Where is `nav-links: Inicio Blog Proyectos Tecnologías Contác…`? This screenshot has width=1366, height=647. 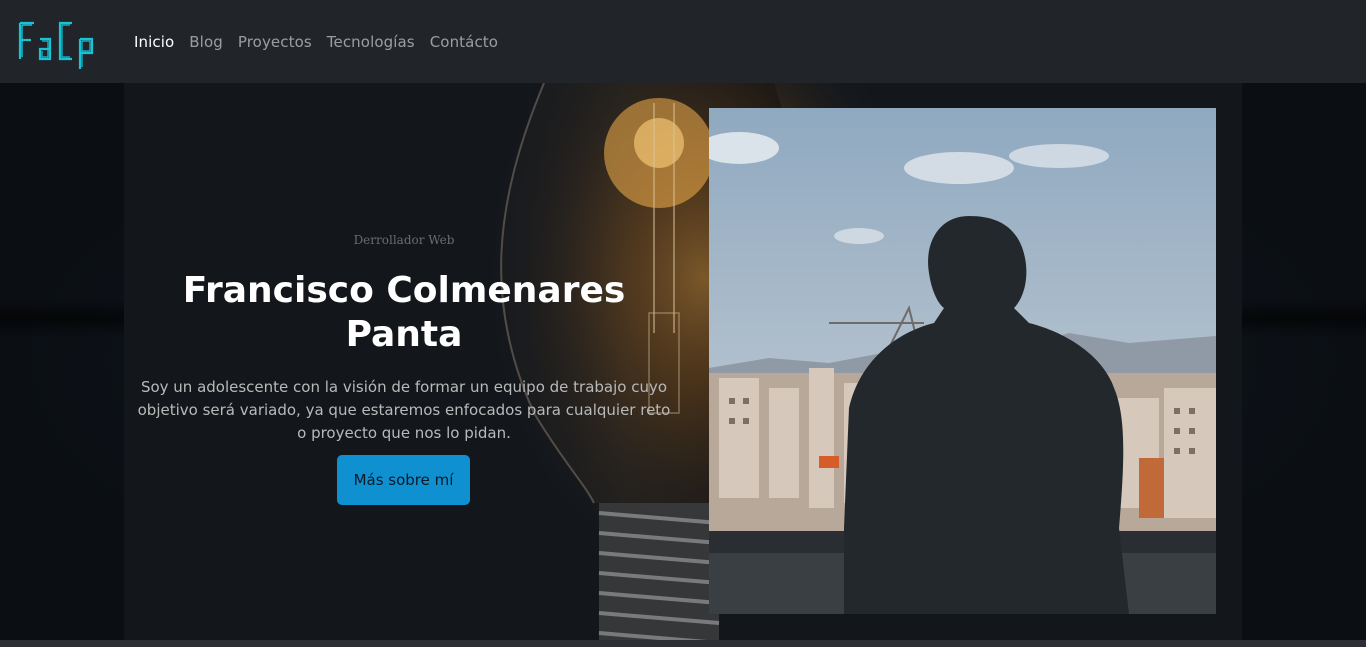 nav-links: Inicio Blog Proyectos Tecnologías Contác… is located at coordinates (316, 42).